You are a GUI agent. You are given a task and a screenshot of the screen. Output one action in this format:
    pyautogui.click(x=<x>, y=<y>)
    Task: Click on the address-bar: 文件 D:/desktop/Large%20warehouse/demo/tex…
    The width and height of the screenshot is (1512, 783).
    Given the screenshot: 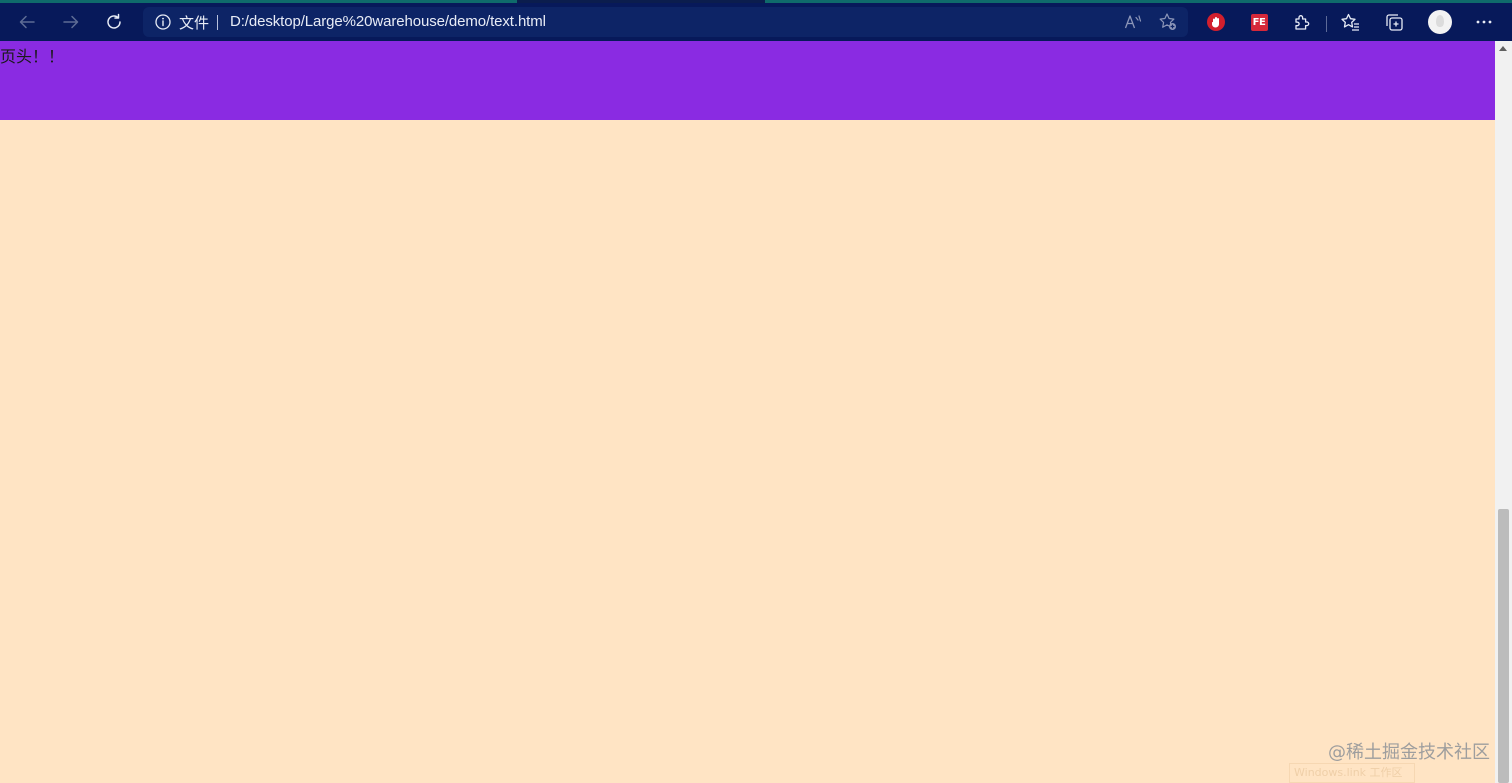 What is the action you would take?
    pyautogui.click(x=665, y=22)
    